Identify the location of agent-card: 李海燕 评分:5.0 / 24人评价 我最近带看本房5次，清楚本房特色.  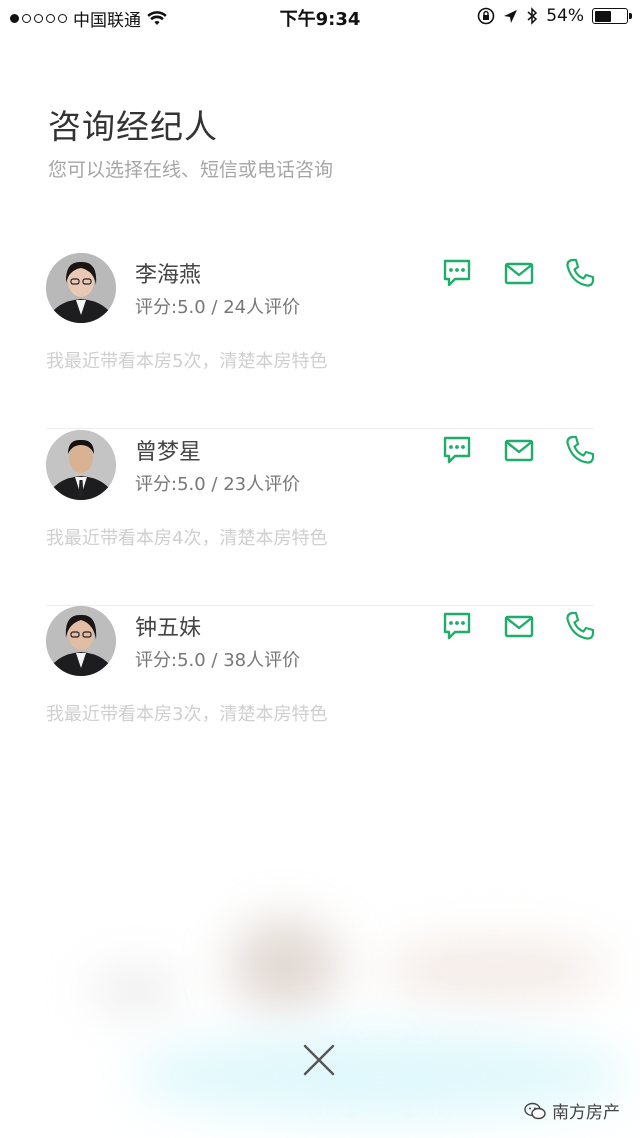
(321, 341).